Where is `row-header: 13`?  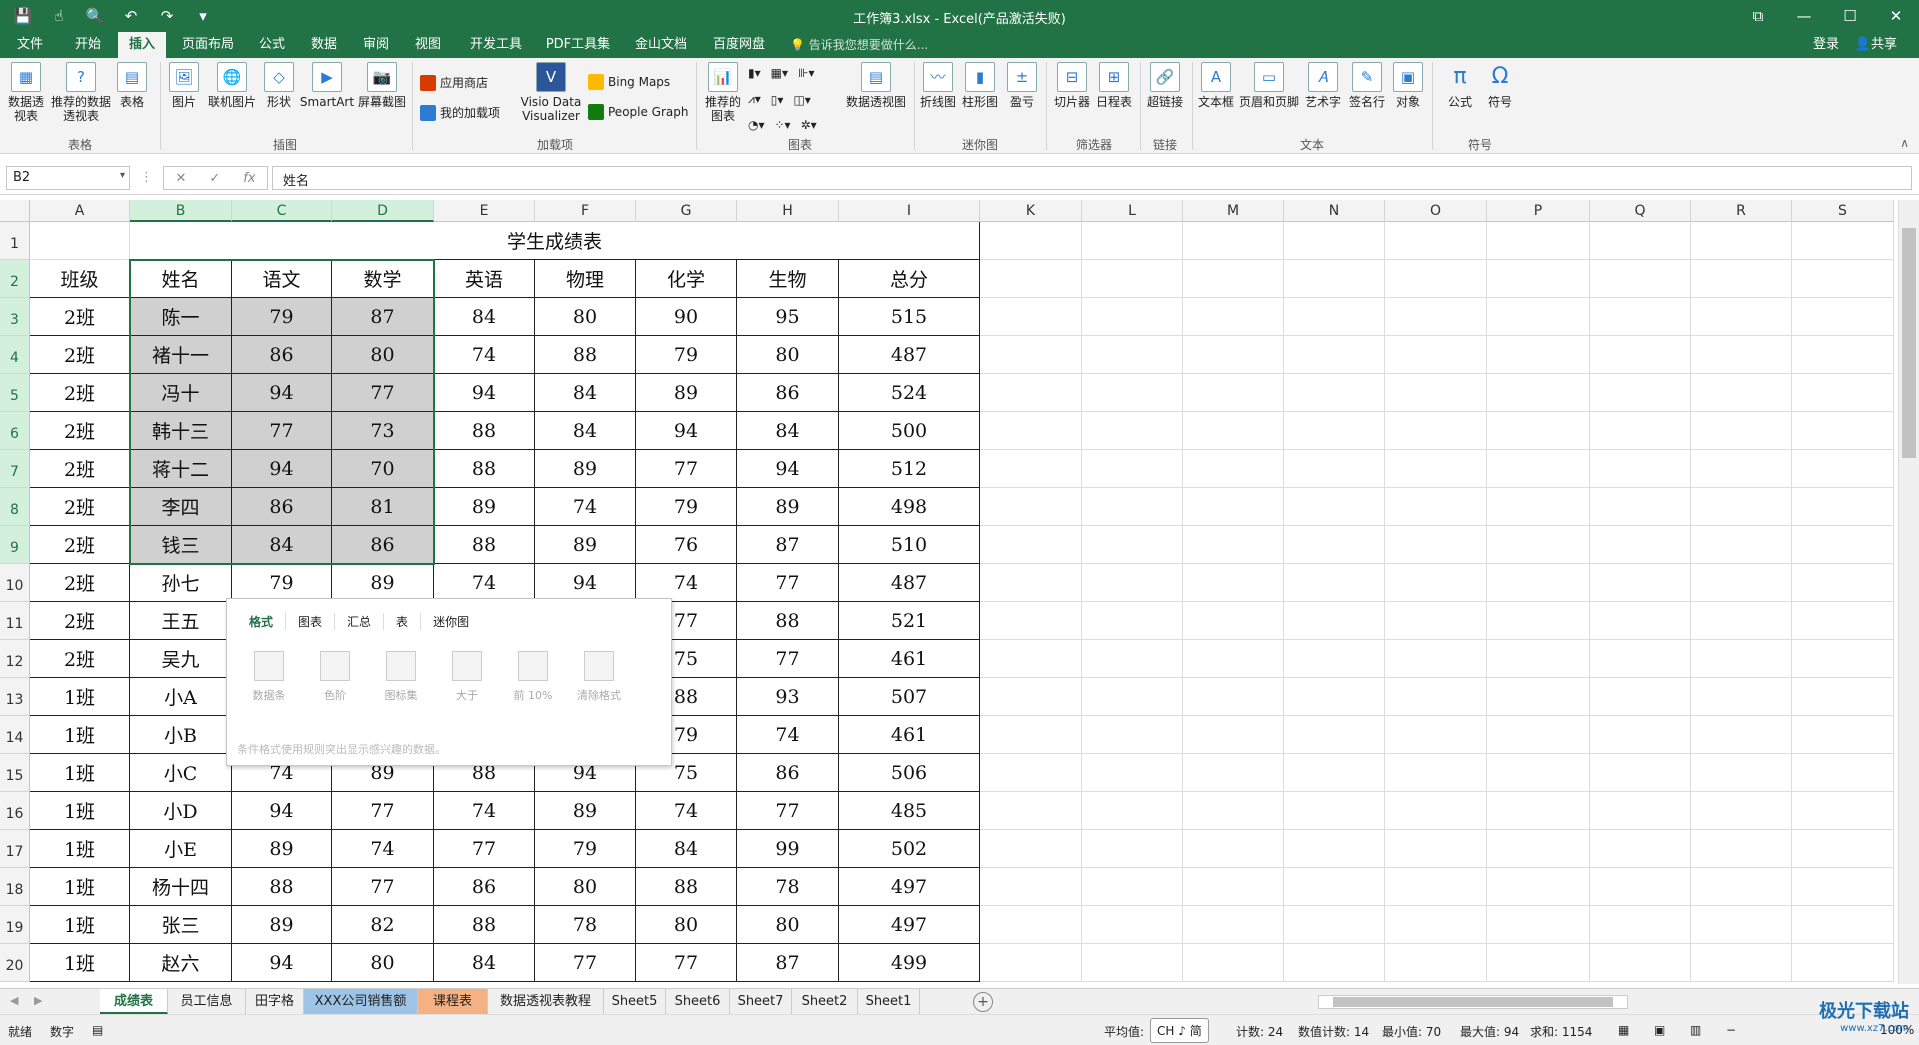
row-header: 13 is located at coordinates (15, 697).